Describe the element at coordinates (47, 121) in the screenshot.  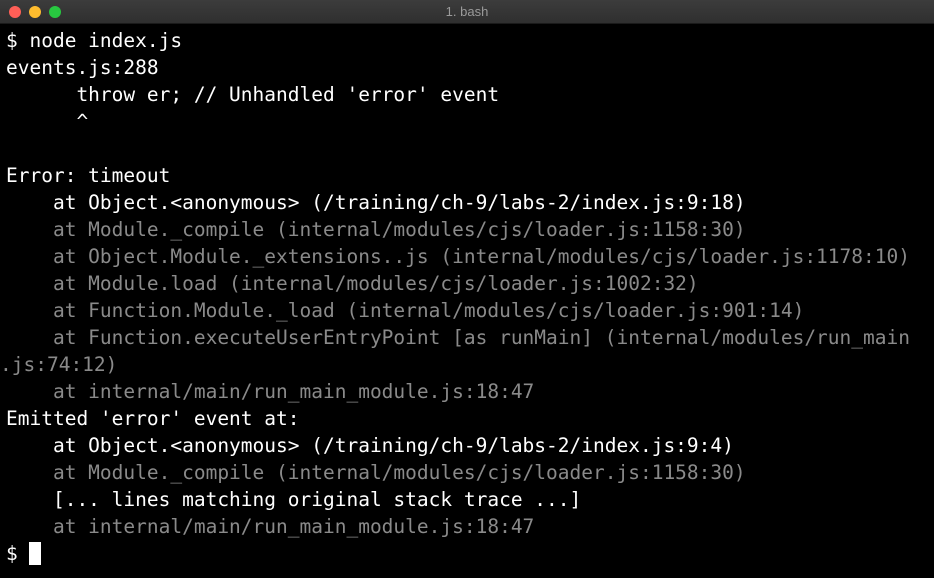
I see `terminal-line: ^` at that location.